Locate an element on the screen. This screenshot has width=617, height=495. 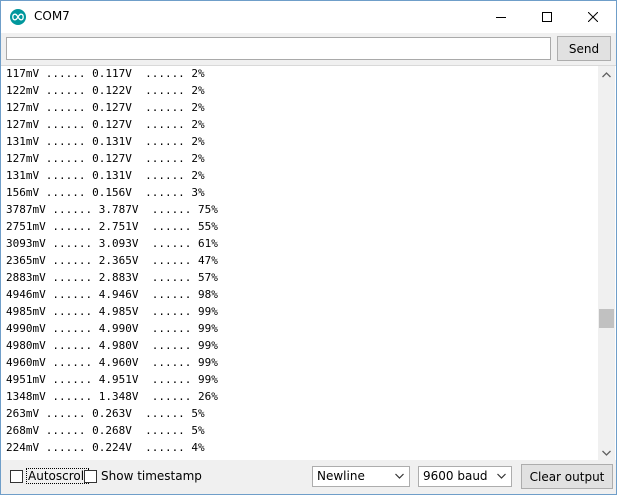
scroll-down-button is located at coordinates (606, 452).